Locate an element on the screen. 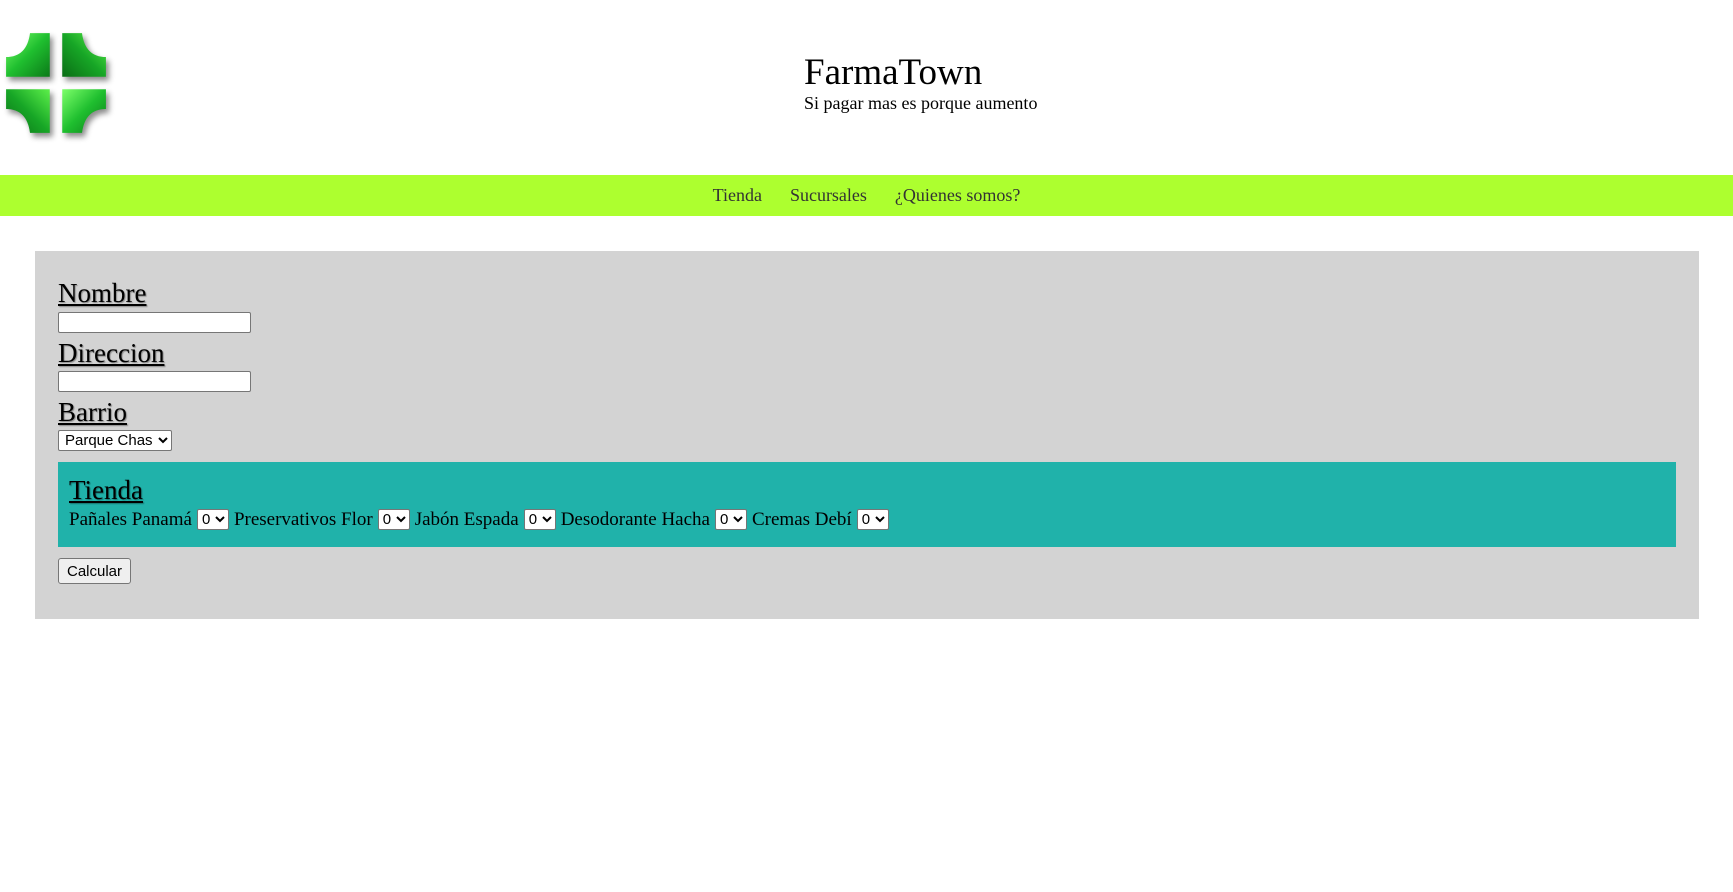 This screenshot has width=1733, height=892. site-subtitle: Si pagar mas es porque aumento is located at coordinates (921, 102).